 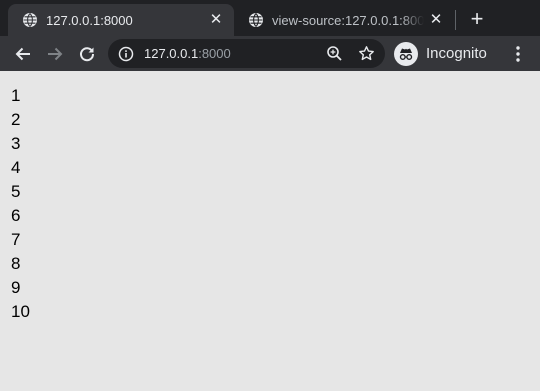 I want to click on incognito-label: Incognito, so click(x=456, y=53).